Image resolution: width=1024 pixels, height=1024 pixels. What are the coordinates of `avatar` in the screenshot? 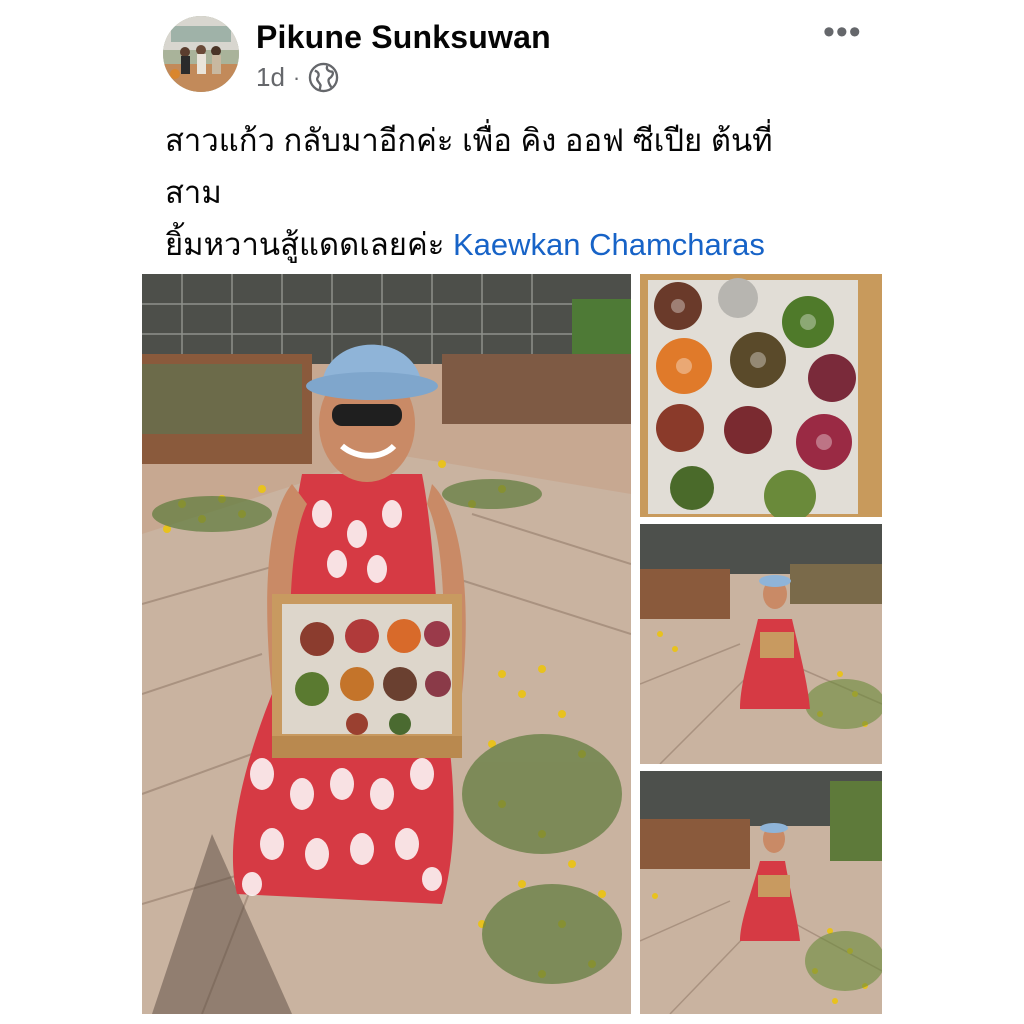 It's located at (201, 54).